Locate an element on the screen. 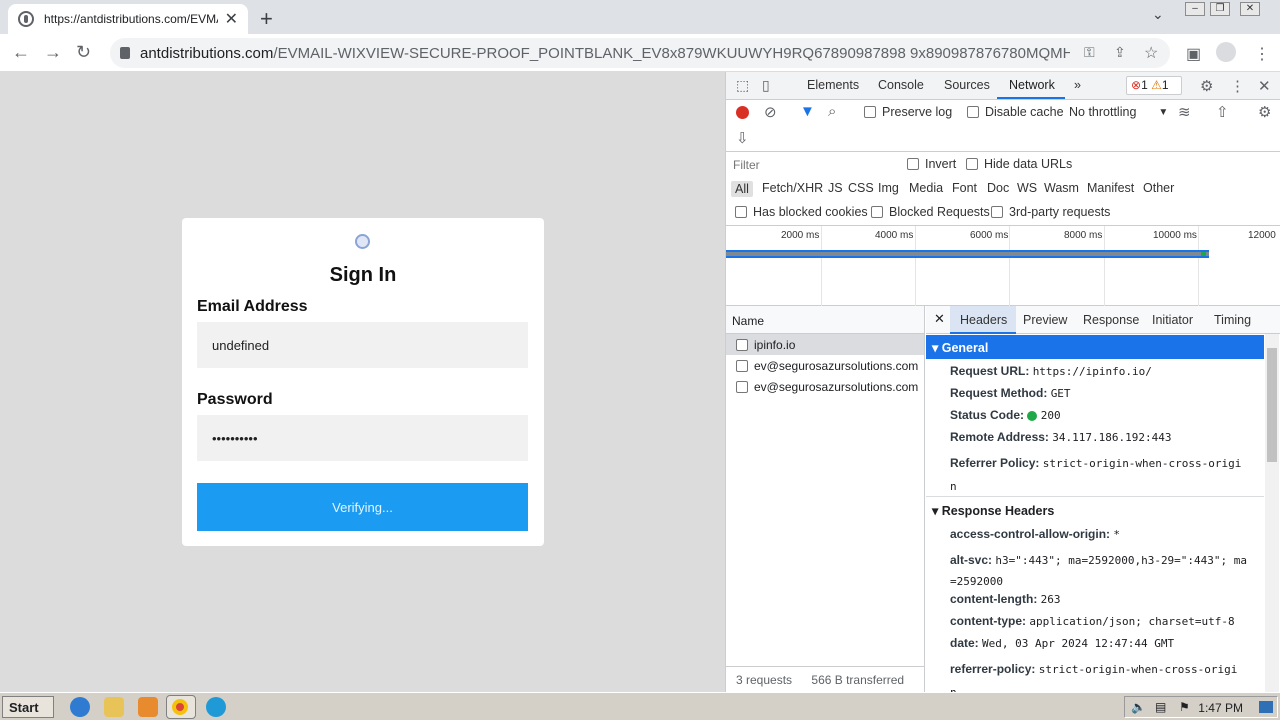 Image resolution: width=1280 pixels, height=720 pixels. preserve-log-checkbox: Preserve log is located at coordinates (908, 112).